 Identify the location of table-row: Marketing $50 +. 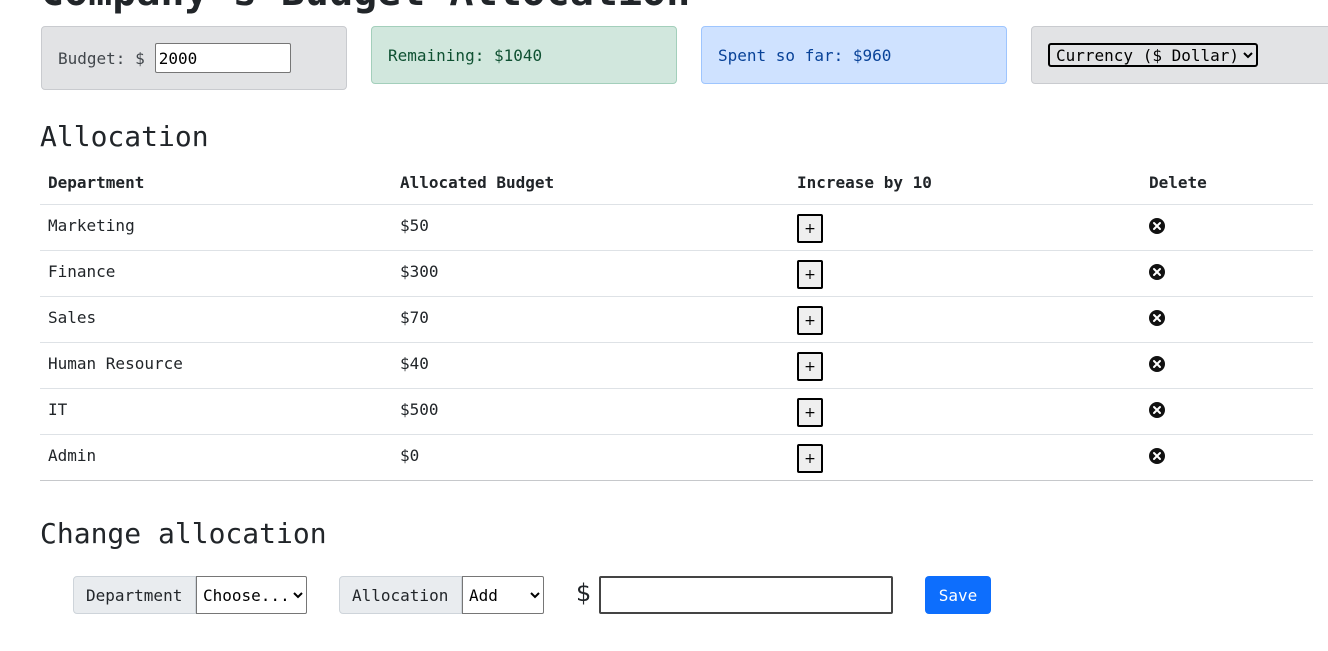
(676, 227).